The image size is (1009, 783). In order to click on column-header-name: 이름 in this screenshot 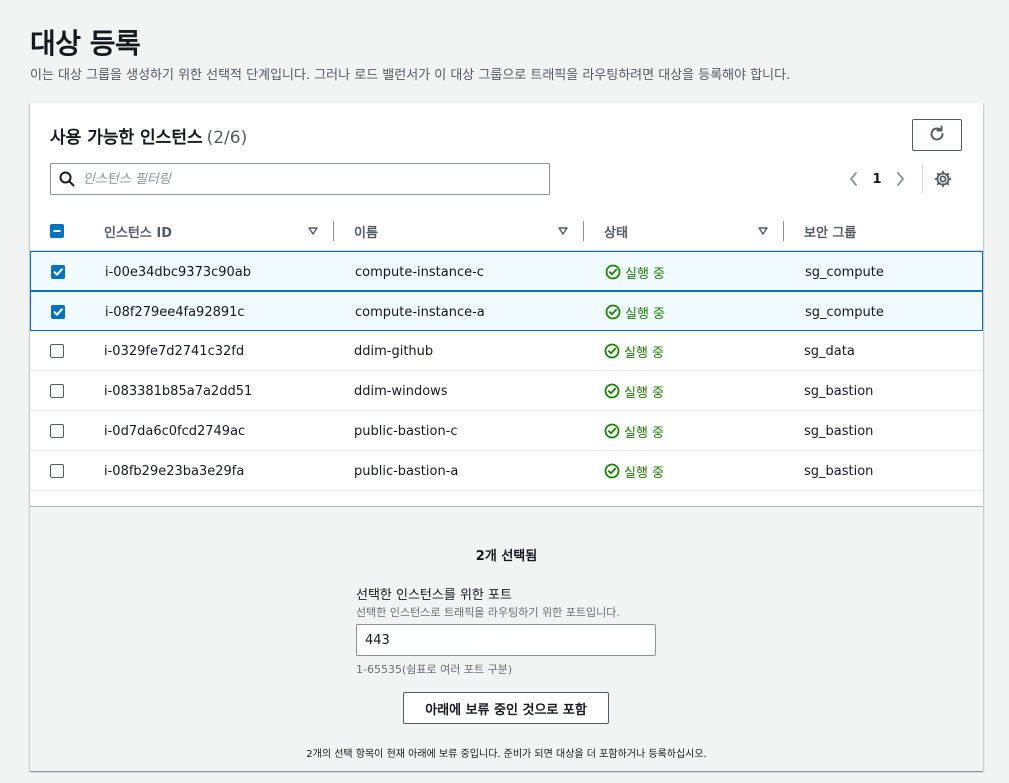, I will do `click(366, 231)`.